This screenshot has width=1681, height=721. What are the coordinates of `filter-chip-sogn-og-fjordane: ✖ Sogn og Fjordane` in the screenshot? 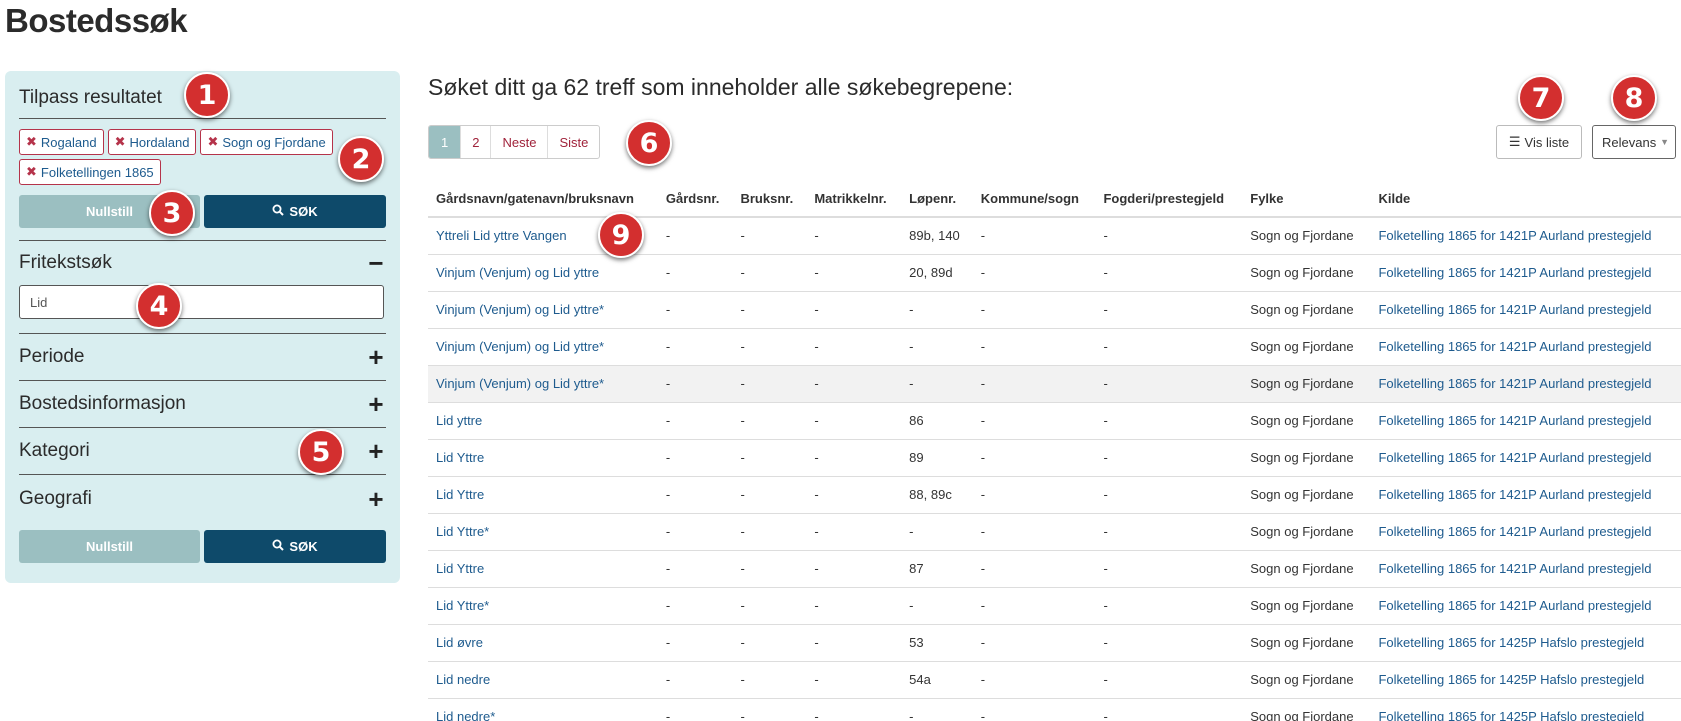 It's located at (266, 142).